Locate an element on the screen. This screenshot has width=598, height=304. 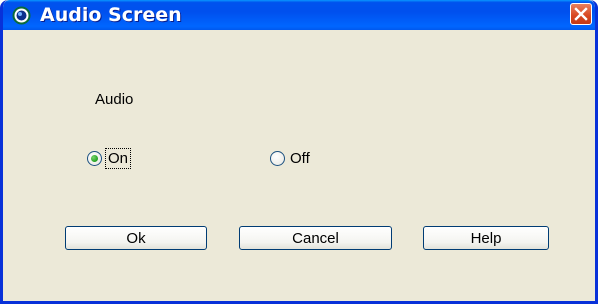
close-button is located at coordinates (581, 14).